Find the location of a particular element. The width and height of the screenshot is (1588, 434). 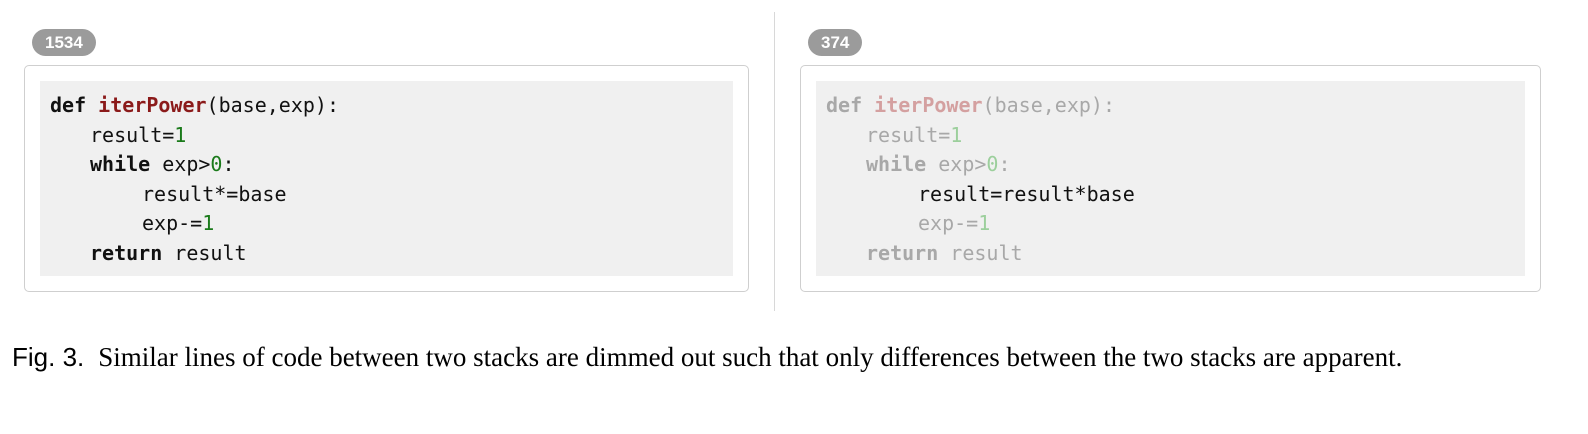

stack-count-badge: 1534 is located at coordinates (64, 42).